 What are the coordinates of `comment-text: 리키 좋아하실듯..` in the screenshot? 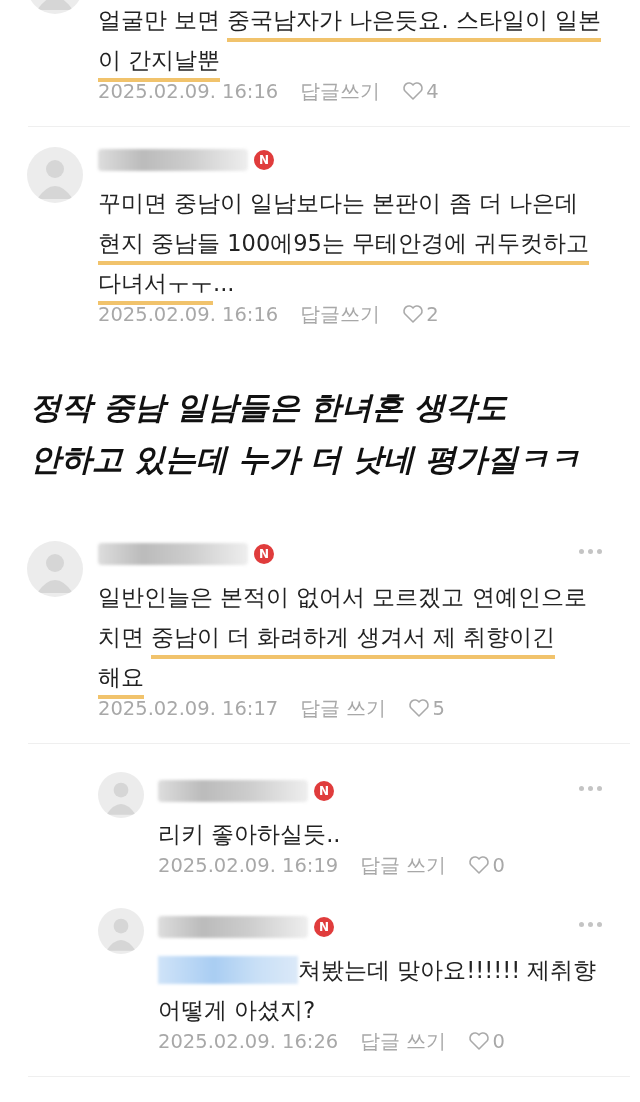 It's located at (249, 834).